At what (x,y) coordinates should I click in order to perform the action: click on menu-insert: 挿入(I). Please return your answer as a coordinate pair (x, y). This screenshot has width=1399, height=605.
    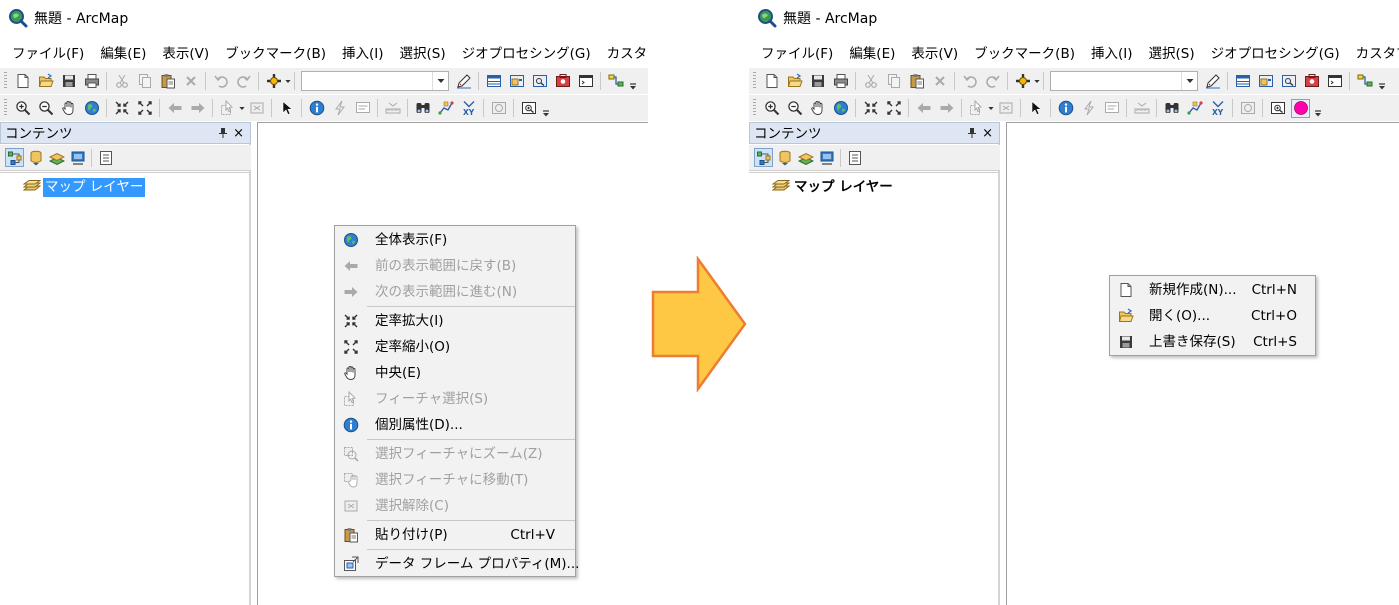
    Looking at the image, I should click on (363, 54).